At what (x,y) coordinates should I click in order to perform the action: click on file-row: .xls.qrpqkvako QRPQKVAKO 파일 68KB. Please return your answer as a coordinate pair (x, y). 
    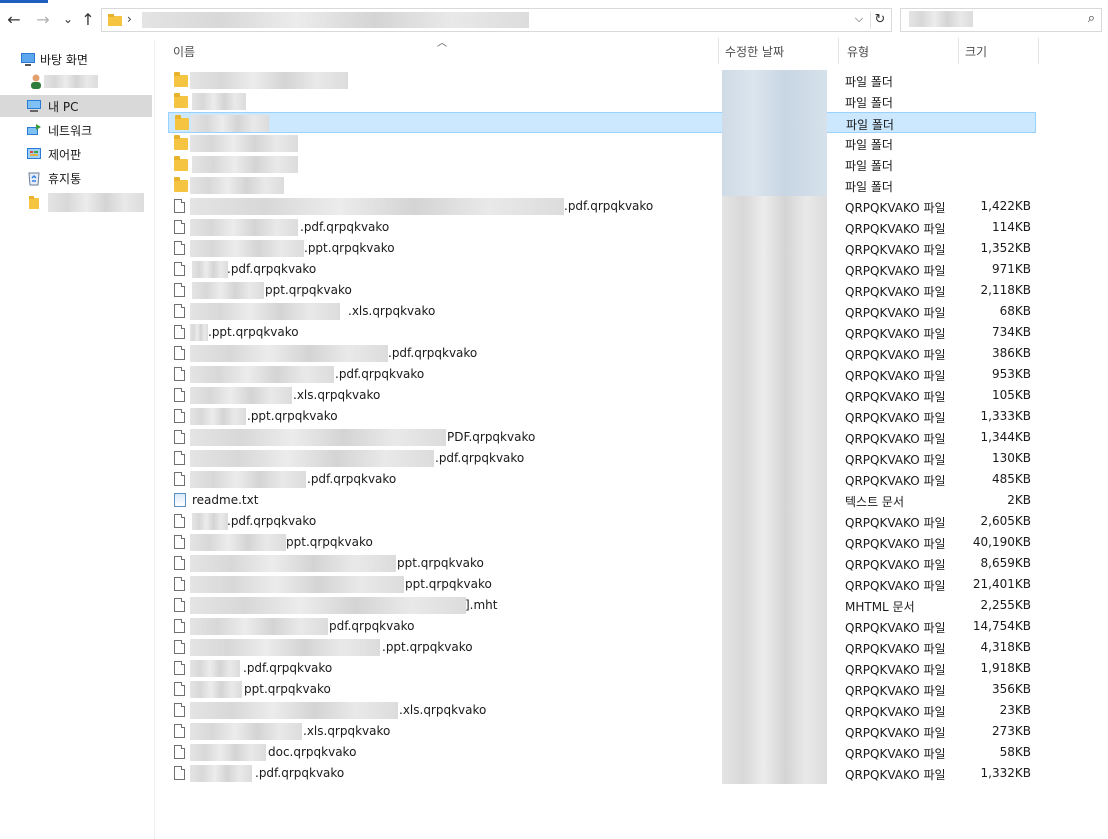
    Looking at the image, I should click on (602, 311).